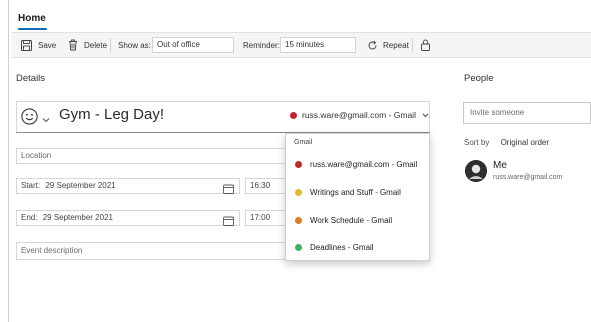  Describe the element at coordinates (318, 45) in the screenshot. I see `reminder-select: 15 minutes` at that location.